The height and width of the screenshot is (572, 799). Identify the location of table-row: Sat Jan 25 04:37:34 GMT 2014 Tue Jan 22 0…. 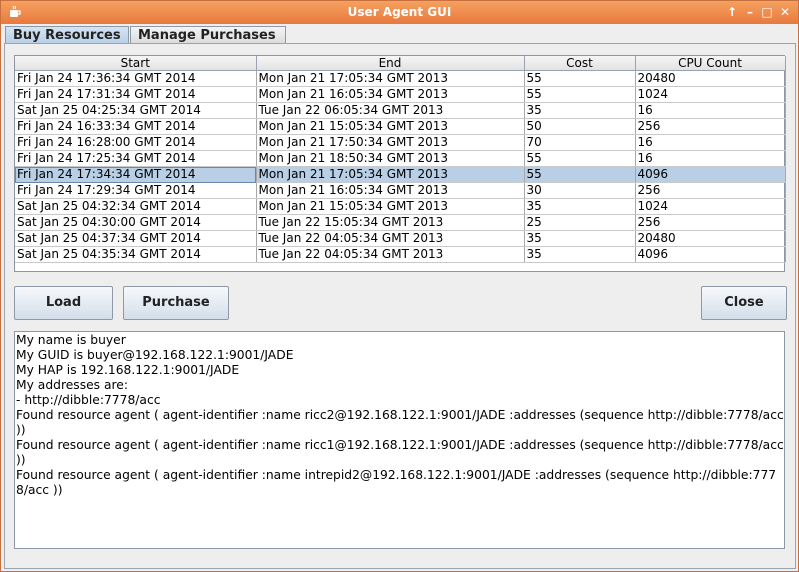
(400, 238).